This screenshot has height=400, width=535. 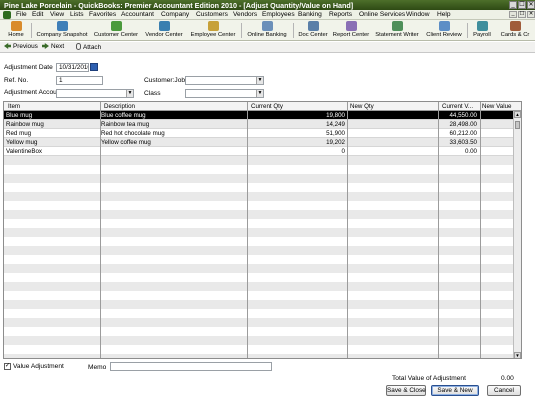 What do you see at coordinates (224, 80) in the screenshot?
I see `customer-job-dropdown: ▼` at bounding box center [224, 80].